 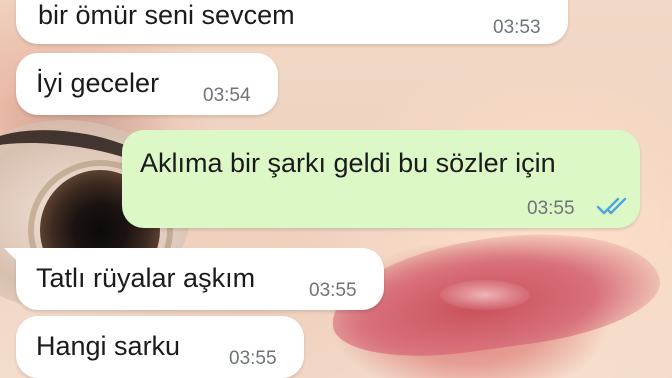 I want to click on message-bubble-incoming: bir ömür seni sevcem 03:53, so click(x=292, y=22).